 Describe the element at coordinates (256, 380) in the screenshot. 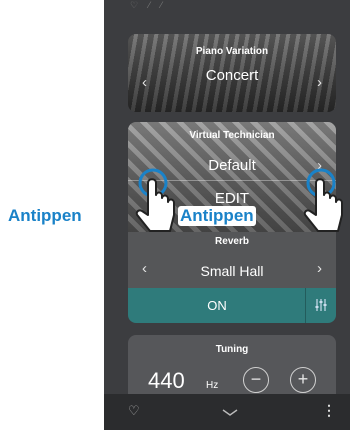

I see `decrease-button: −` at that location.